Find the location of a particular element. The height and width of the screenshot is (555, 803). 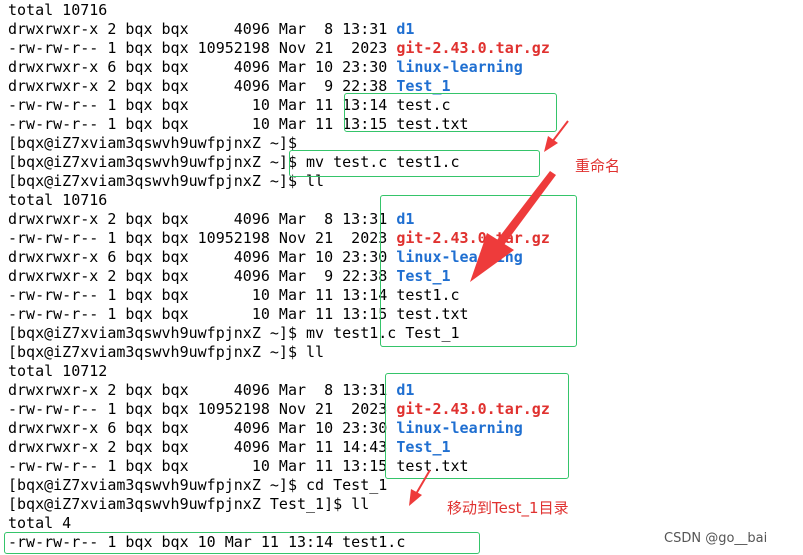

terminal-line: [bqx@iZ7xviam3qswvh9uwfpjnxZ ~]$ is located at coordinates (152, 143).